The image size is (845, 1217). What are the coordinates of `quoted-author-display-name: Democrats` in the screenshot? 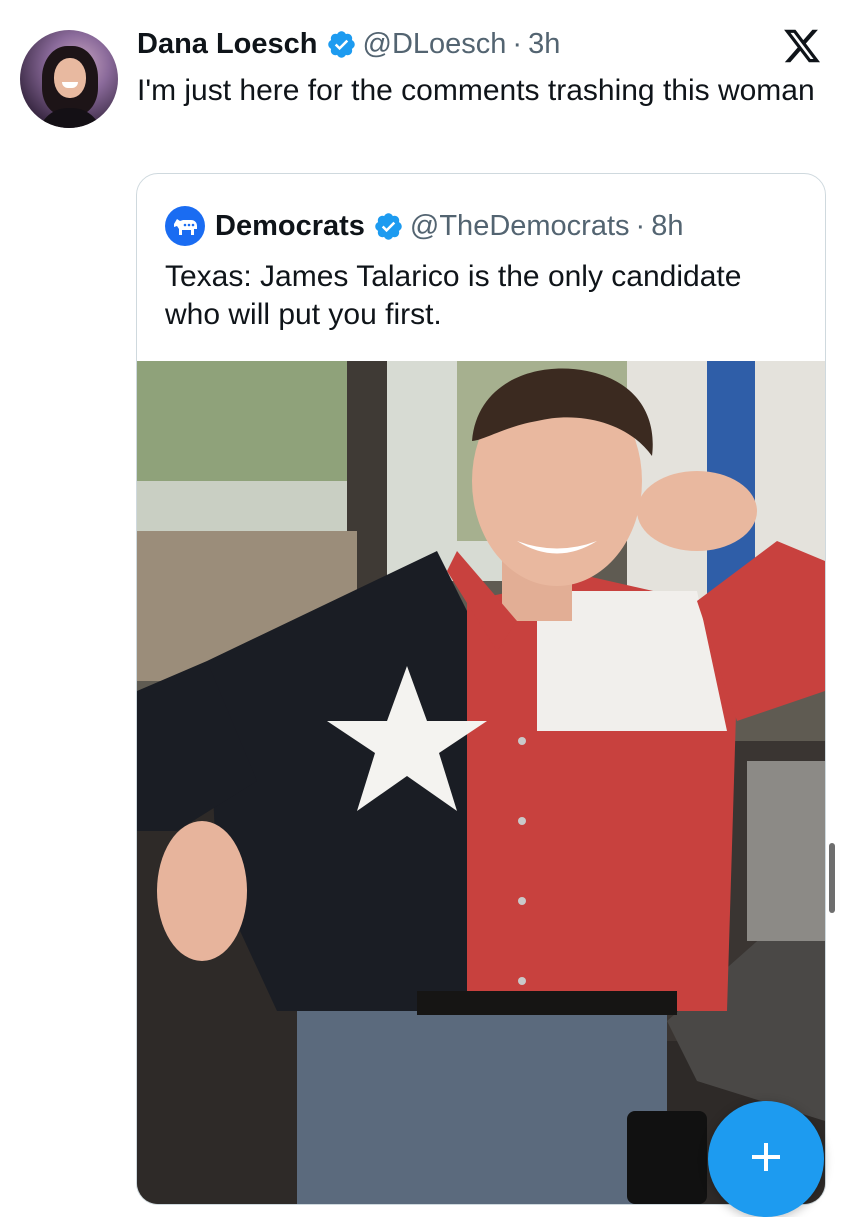 It's located at (290, 226).